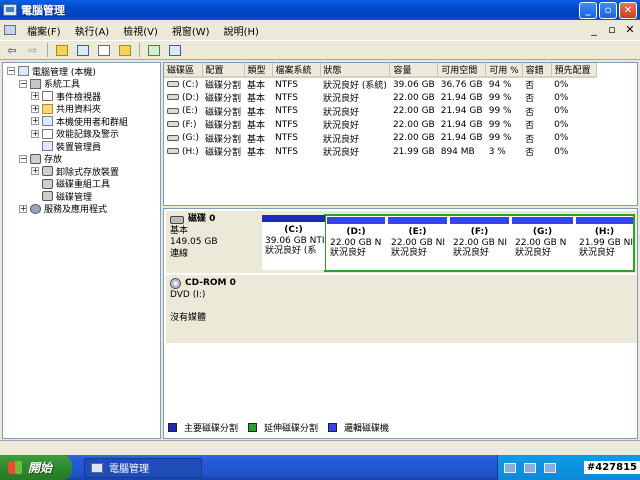 The image size is (640, 480). What do you see at coordinates (479, 243) in the screenshot?
I see `partition-f: (F:) 22.00 GB NI 狀況良好` at bounding box center [479, 243].